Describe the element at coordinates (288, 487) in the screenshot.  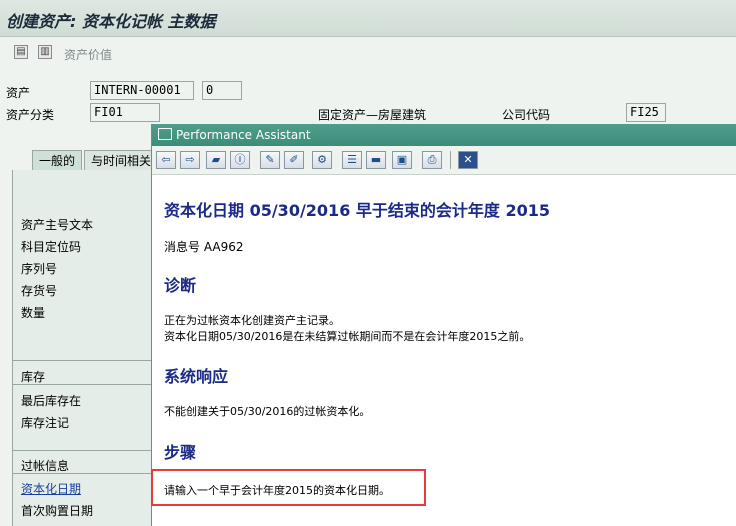
I see `procedure-highlight-box` at that location.